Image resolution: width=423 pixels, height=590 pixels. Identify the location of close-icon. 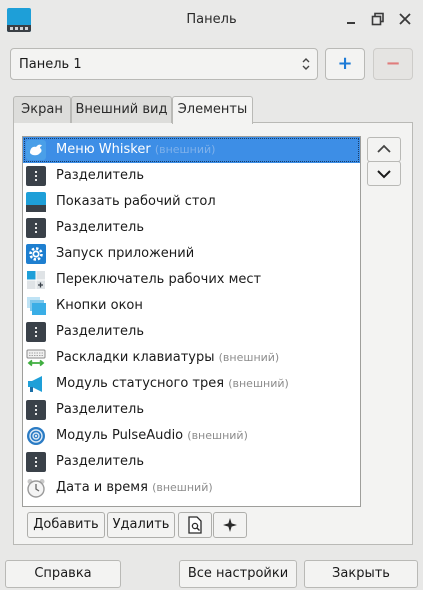
(405, 19).